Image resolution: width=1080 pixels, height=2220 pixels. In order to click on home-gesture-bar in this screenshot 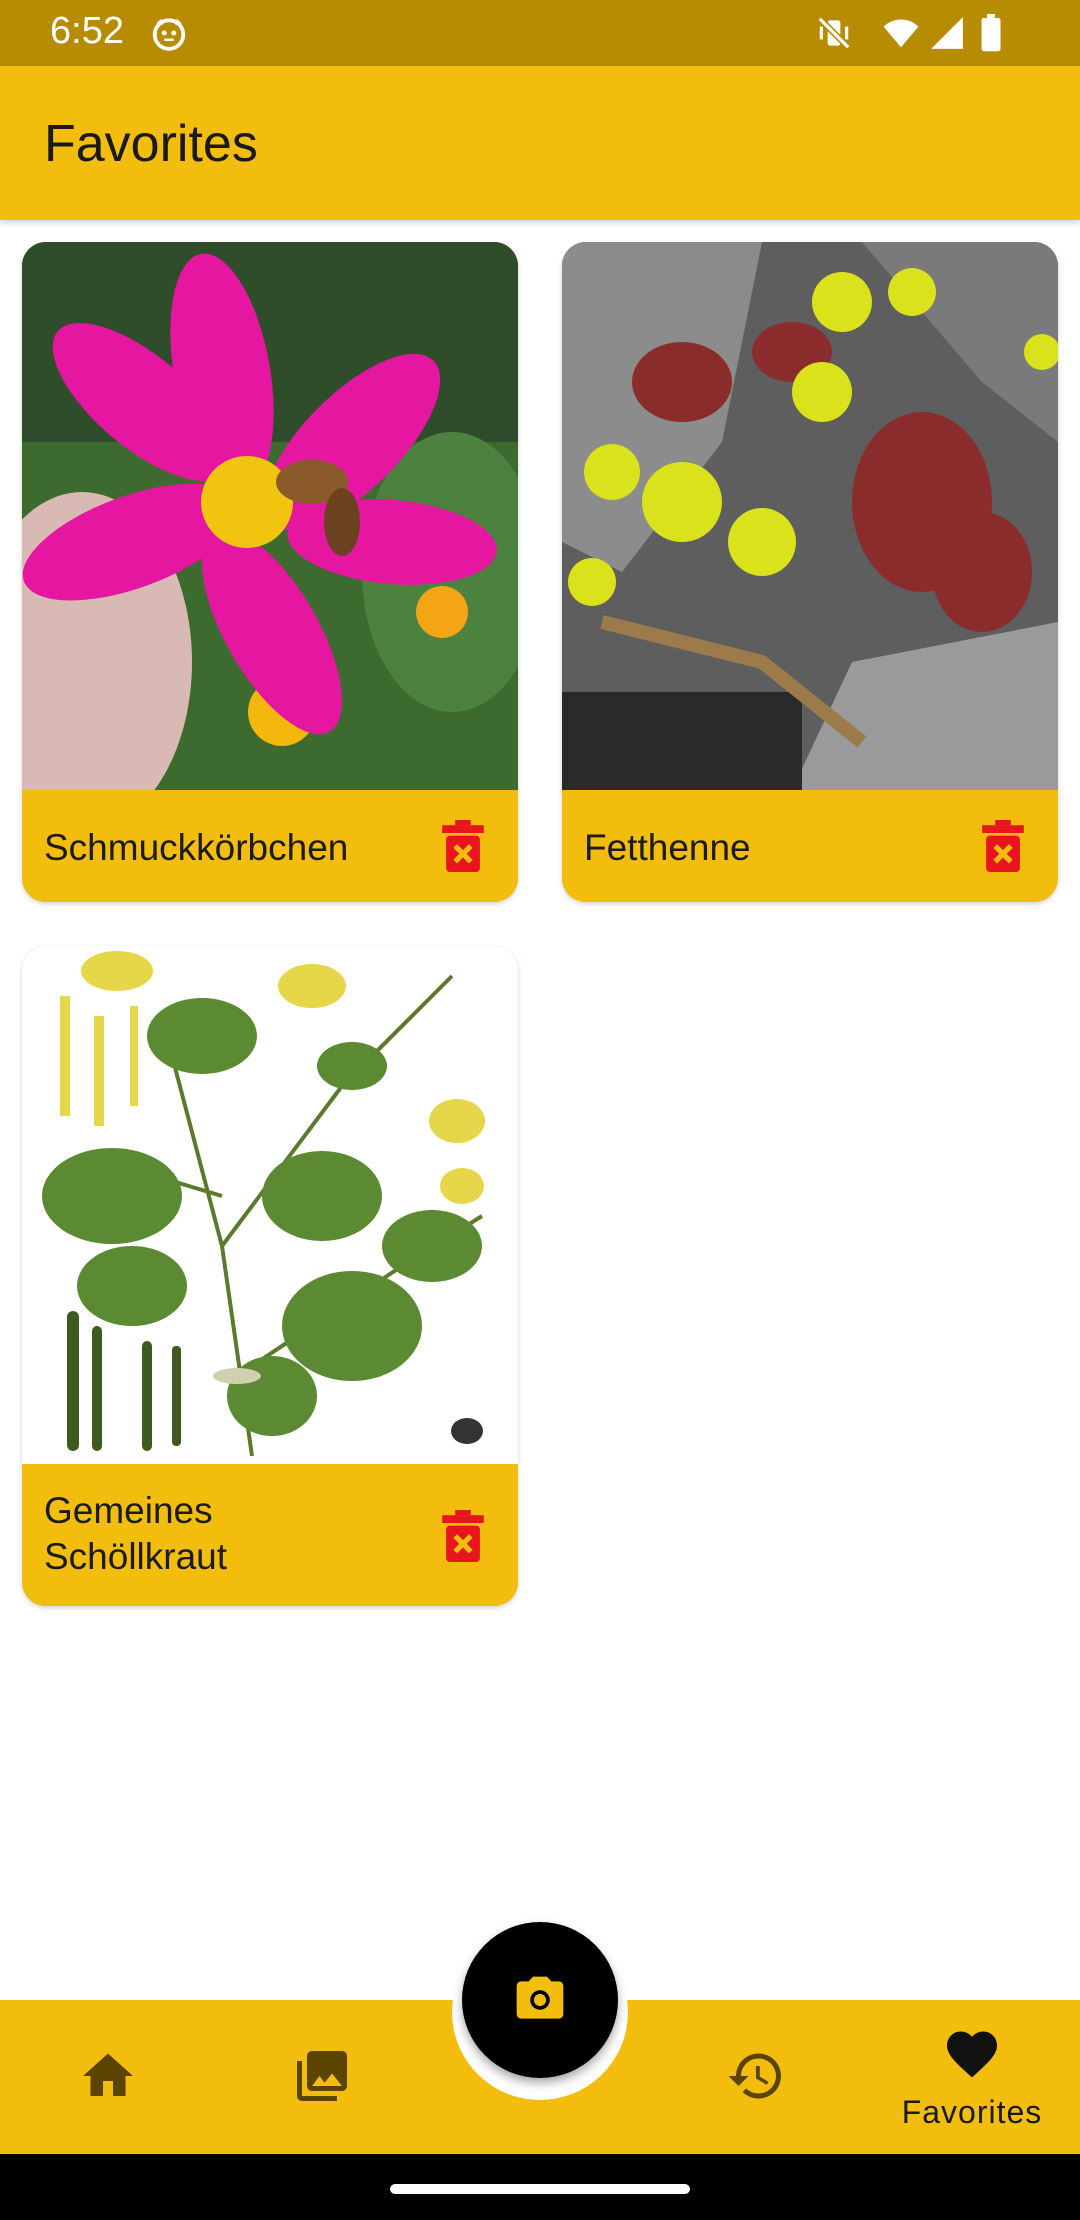, I will do `click(540, 2189)`.